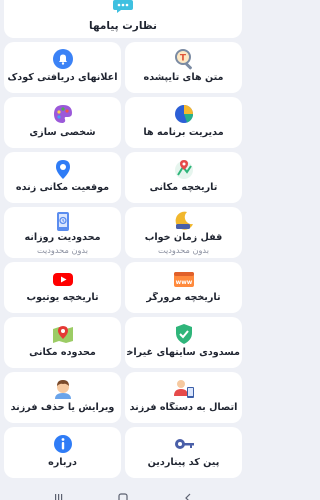  I want to click on tile-personalize: شخصی سازی, so click(62, 122).